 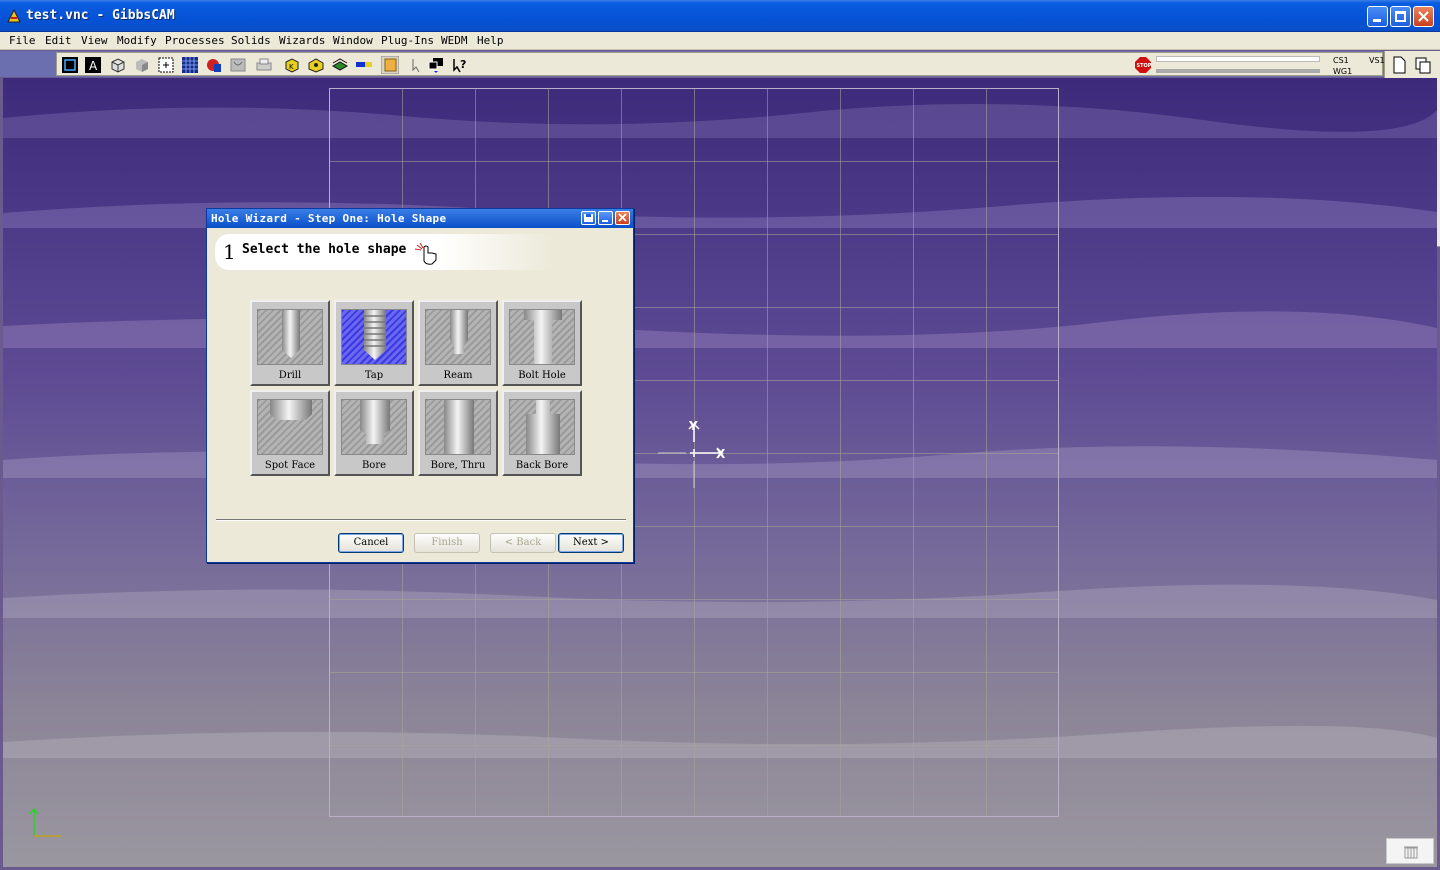 I want to click on menu-edit: Edit, so click(x=58, y=40).